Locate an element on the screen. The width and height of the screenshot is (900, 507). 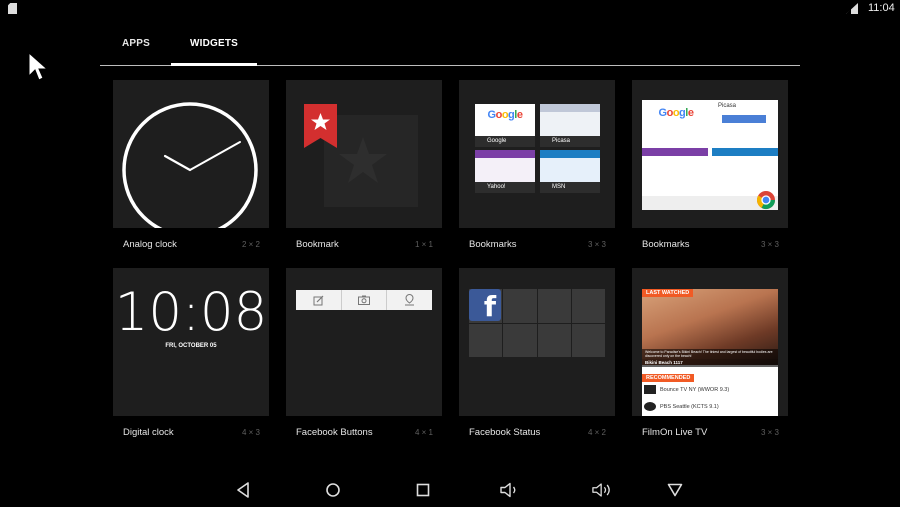
widget-size: 4 × 3 is located at coordinates (250, 432).